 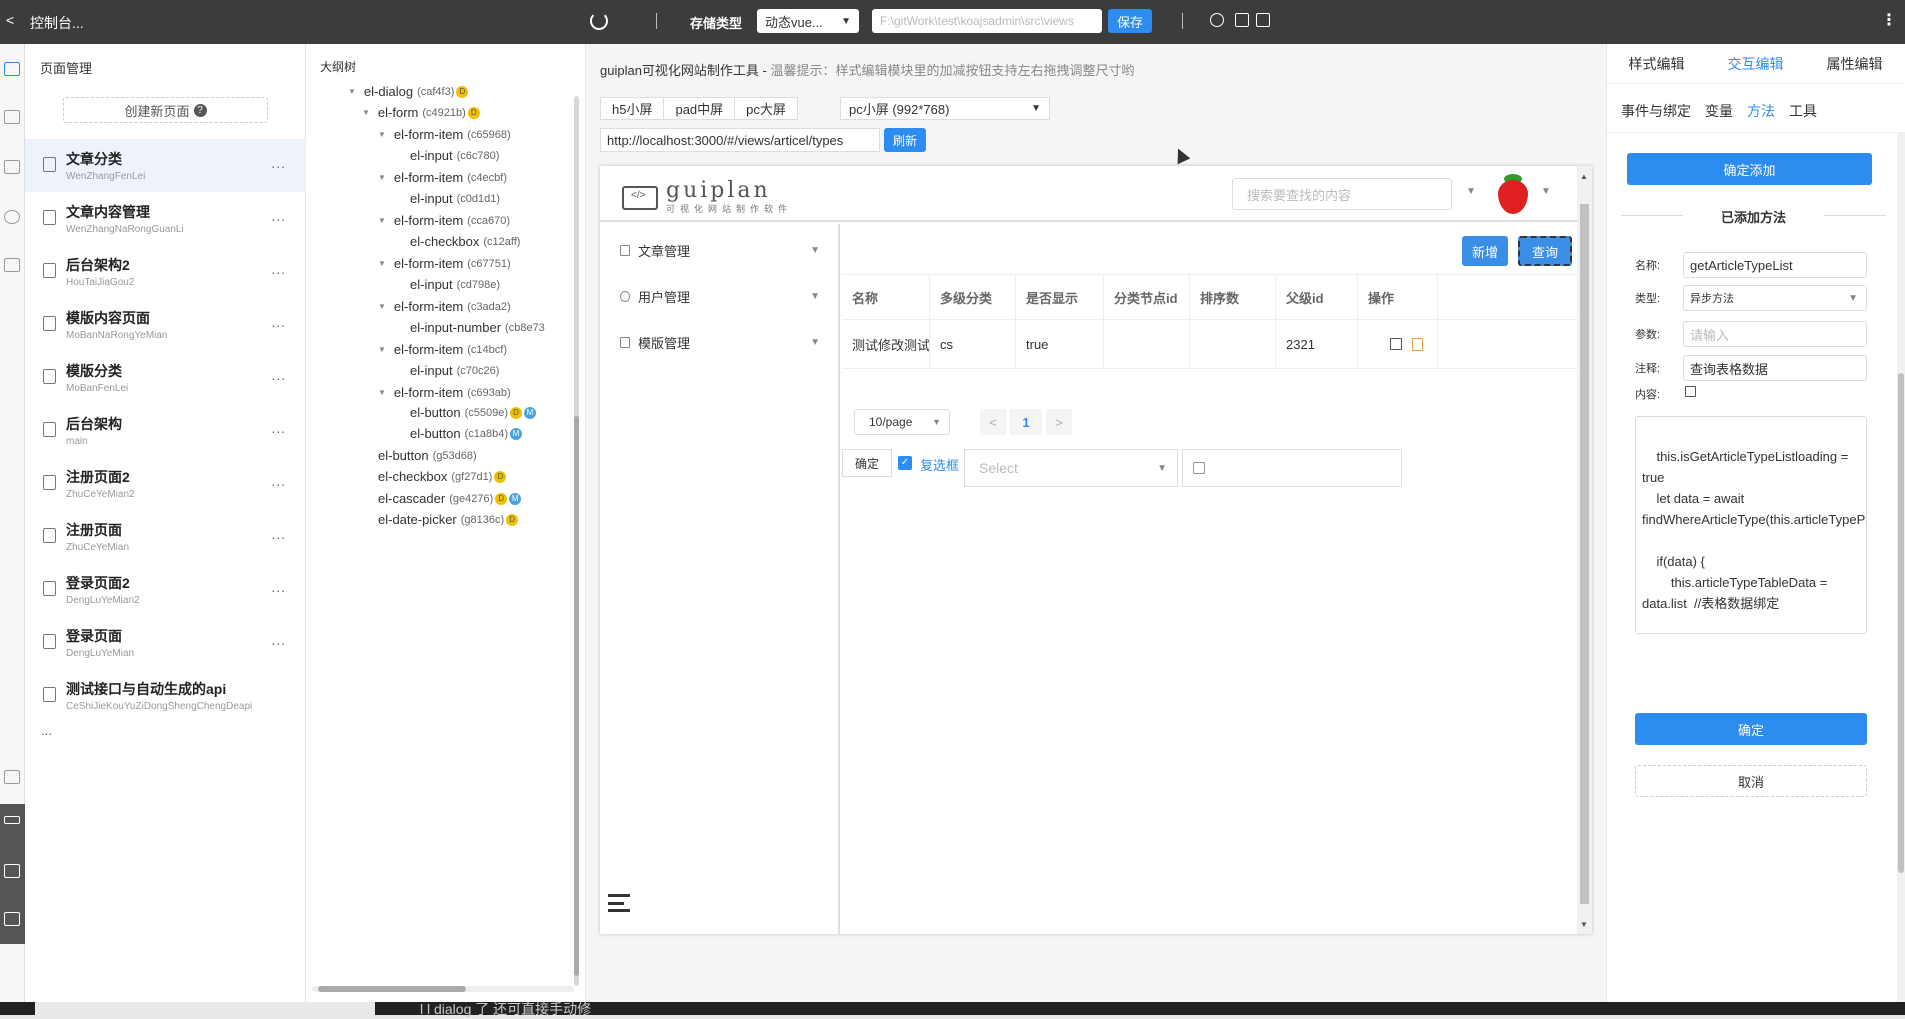 What do you see at coordinates (444, 392) in the screenshot?
I see `tree-node: ▼ el-form-item (c693ab)` at bounding box center [444, 392].